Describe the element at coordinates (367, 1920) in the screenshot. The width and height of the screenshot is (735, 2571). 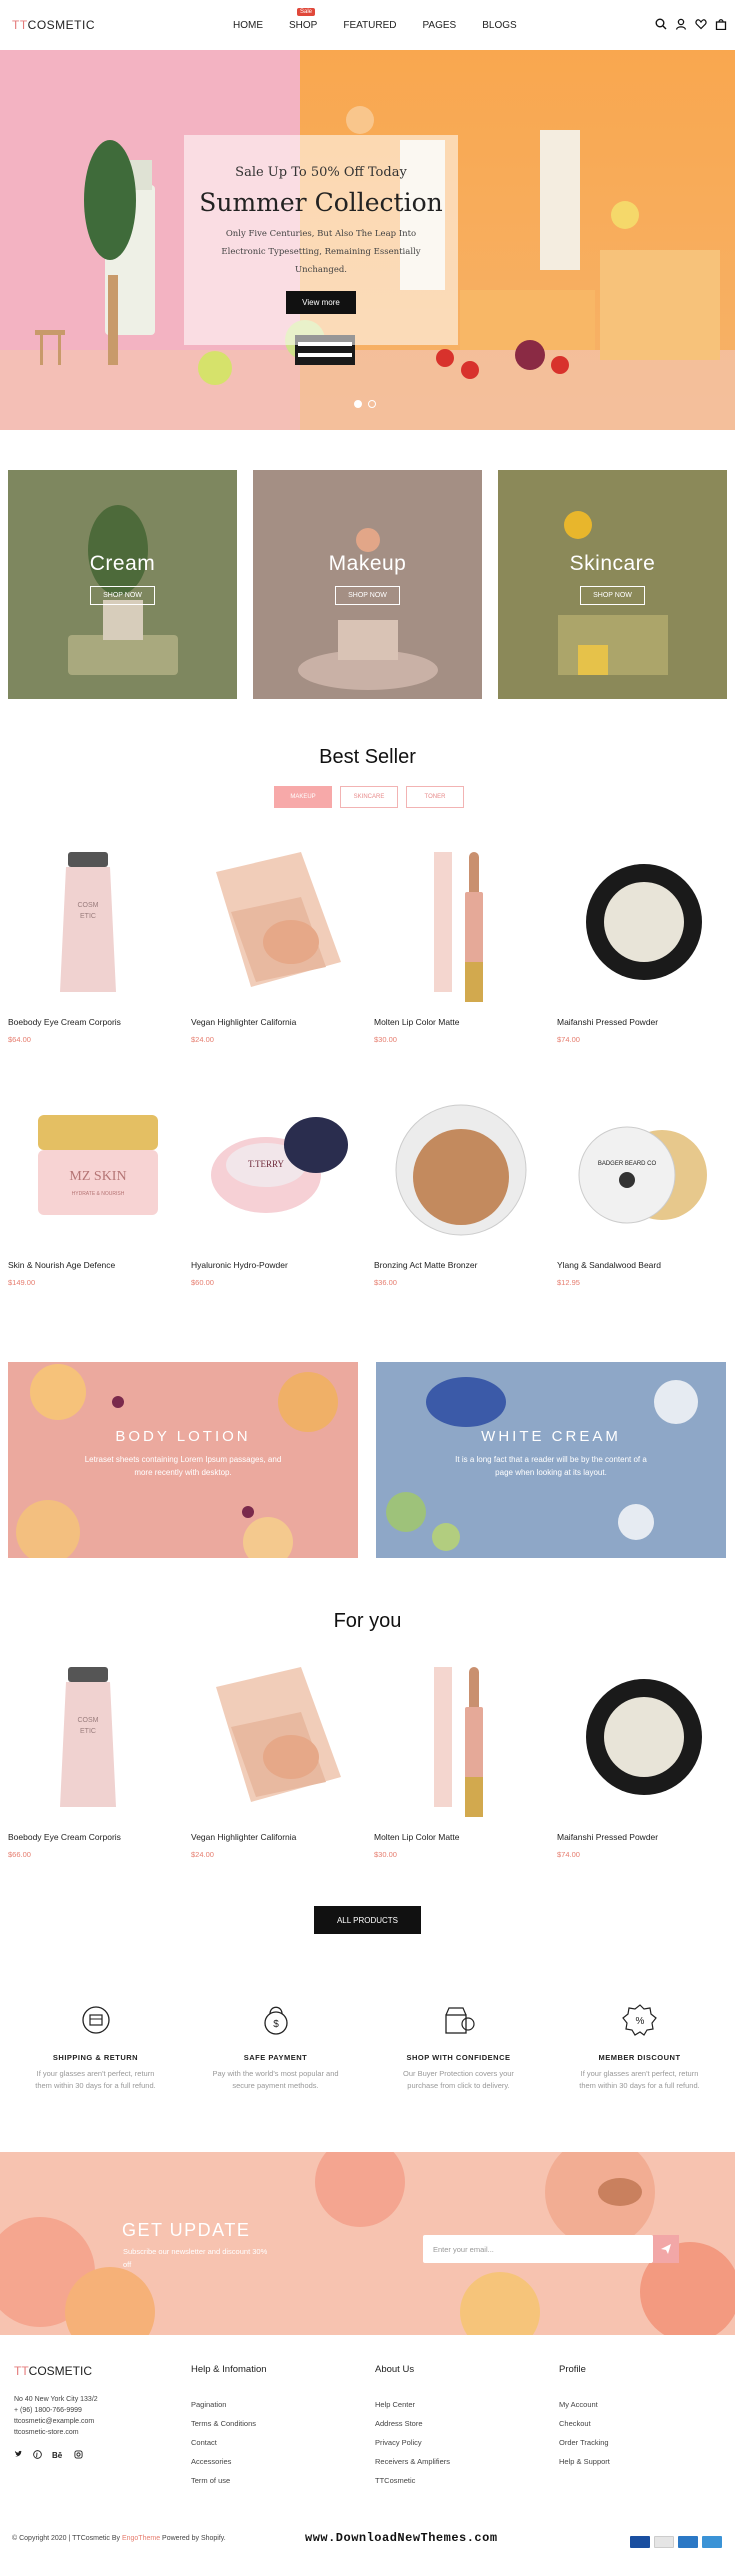
I see `all-products-button: ALL PRODUCTS` at that location.